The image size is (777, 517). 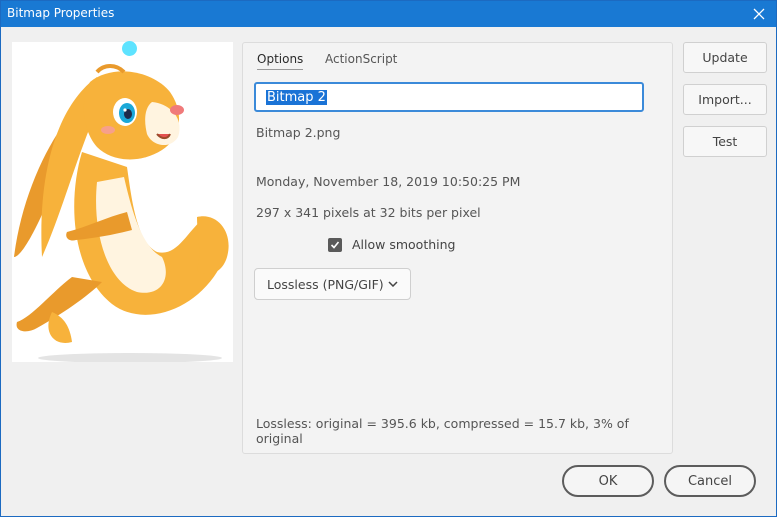 I want to click on close-icon, so click(x=759, y=14).